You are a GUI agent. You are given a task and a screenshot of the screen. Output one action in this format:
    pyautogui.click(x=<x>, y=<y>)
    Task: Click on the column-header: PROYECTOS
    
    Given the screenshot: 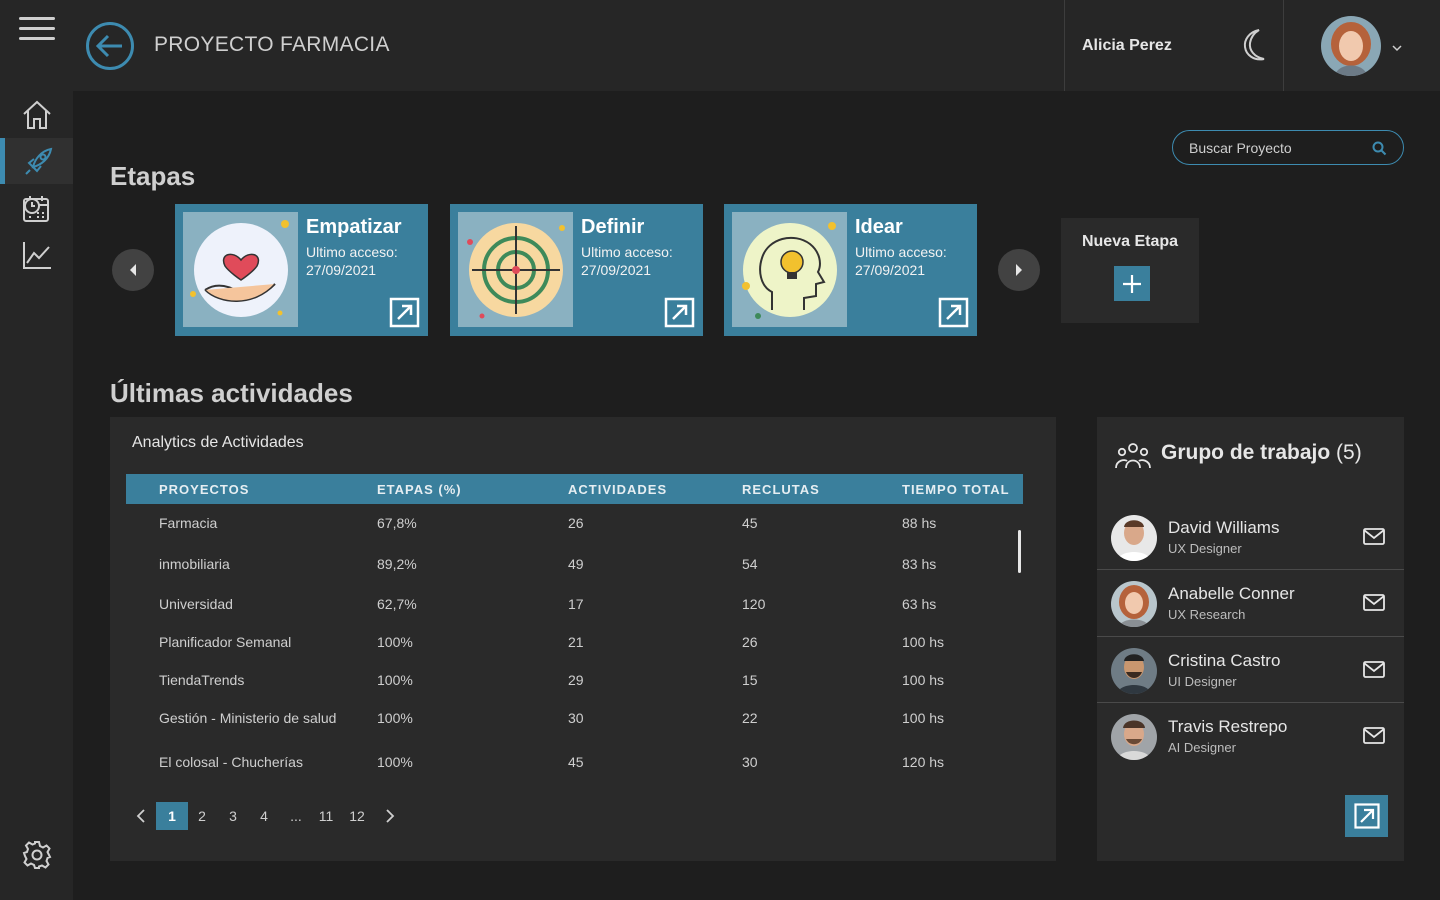 What is the action you would take?
    pyautogui.click(x=204, y=489)
    